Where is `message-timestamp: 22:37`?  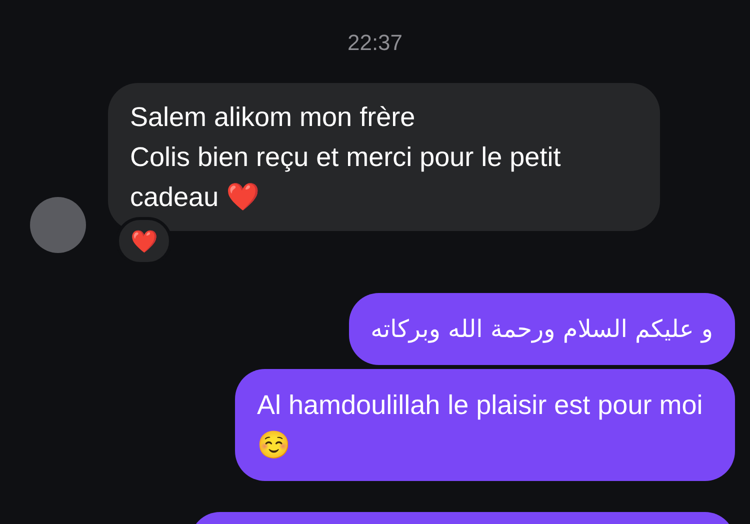
message-timestamp: 22:37 is located at coordinates (375, 43).